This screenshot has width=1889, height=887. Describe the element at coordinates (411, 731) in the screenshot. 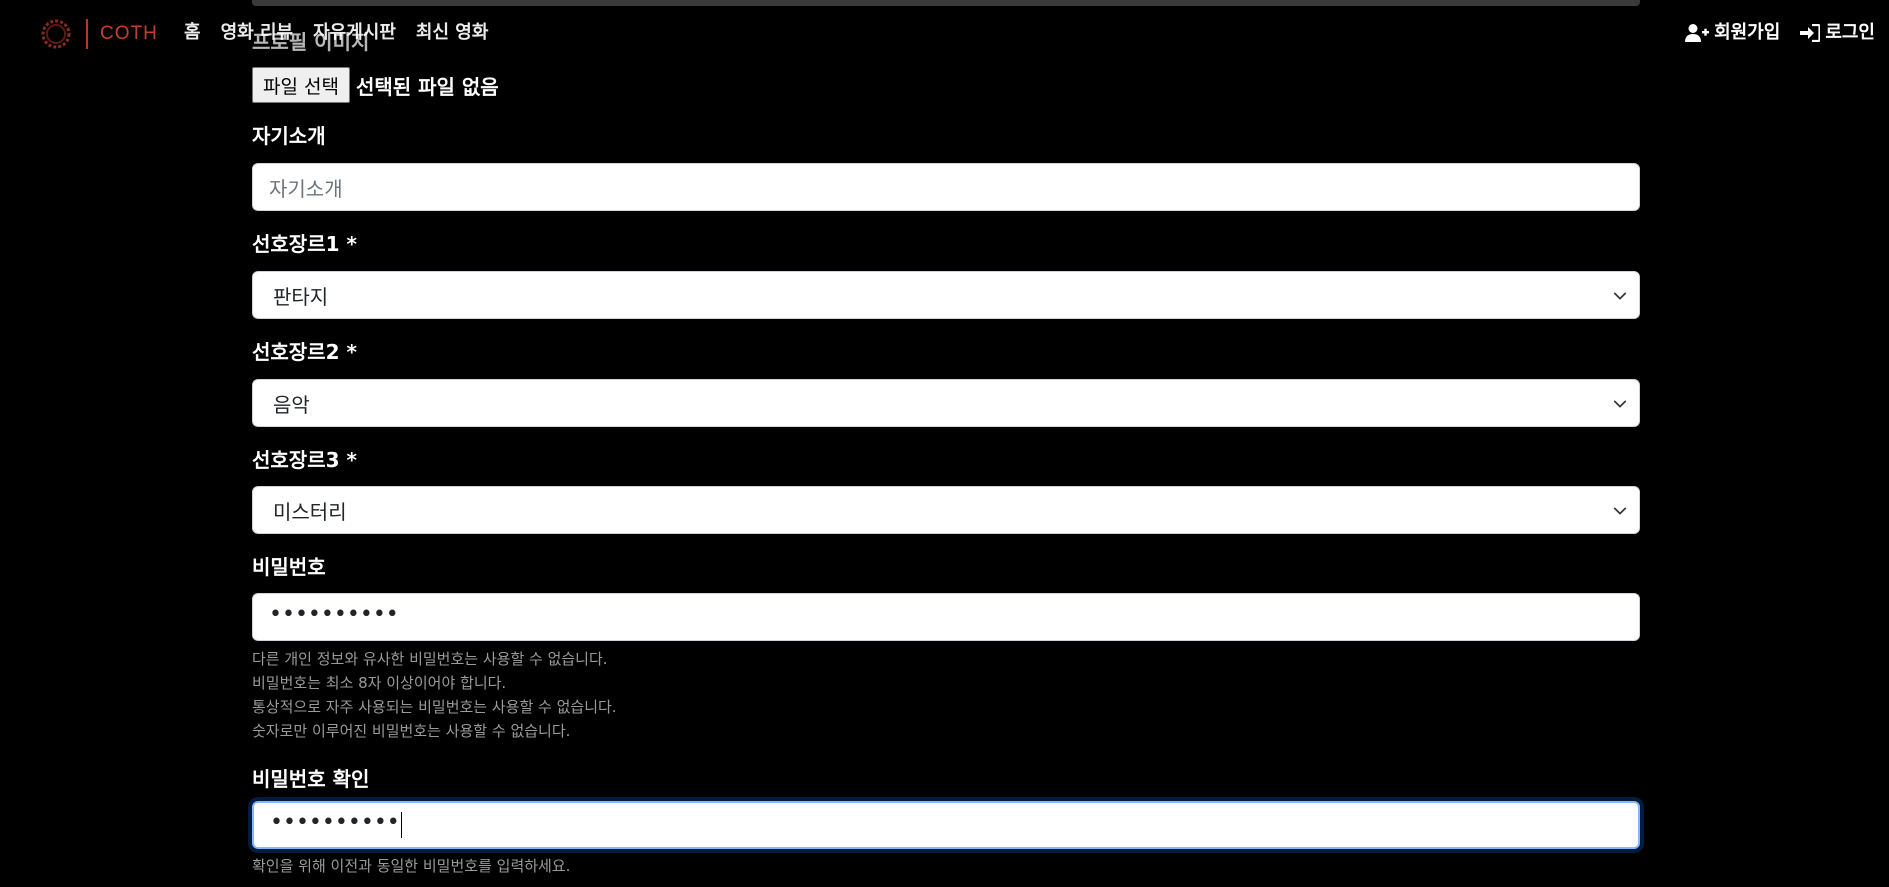

I see `password-help-4: 숫자로만 이루어진 비밀번호는 사용할 수 없습니다.` at that location.